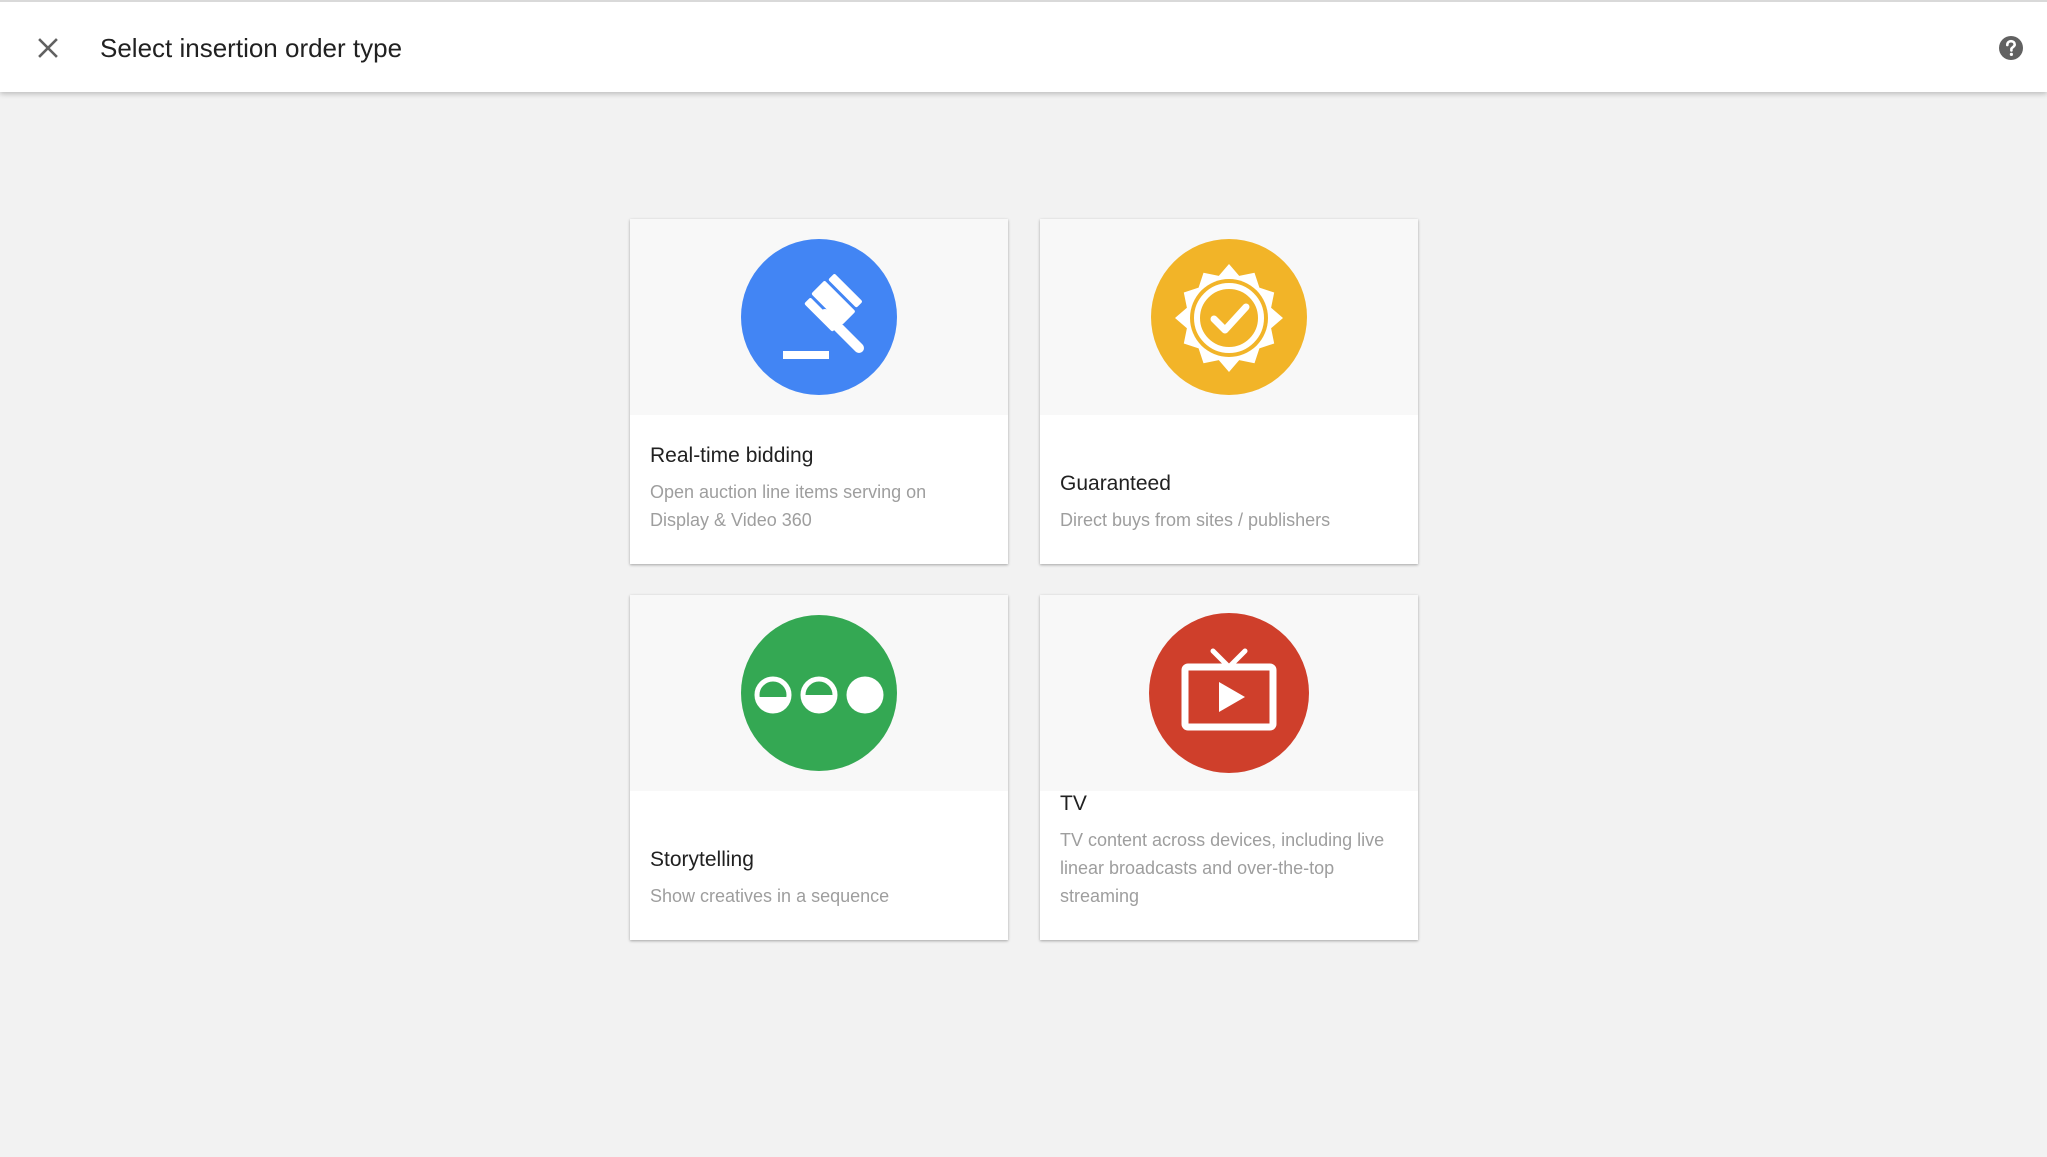 This screenshot has height=1157, width=2047. I want to click on help-icon, so click(2011, 48).